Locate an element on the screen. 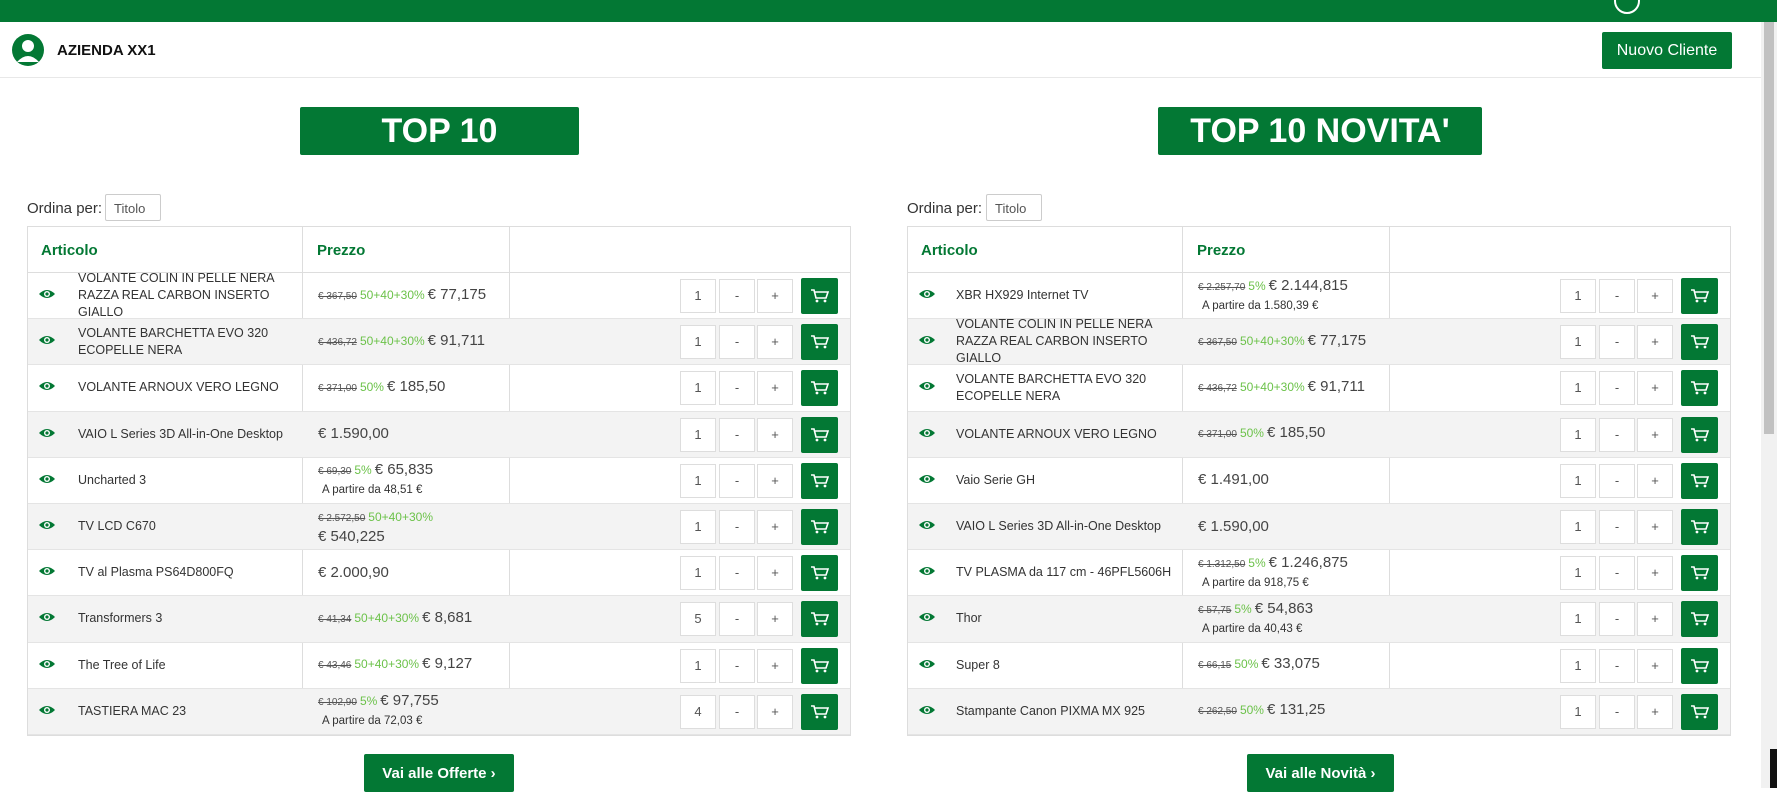  product-name: Stampante Canon PIXMA MX 925 is located at coordinates (1066, 711).